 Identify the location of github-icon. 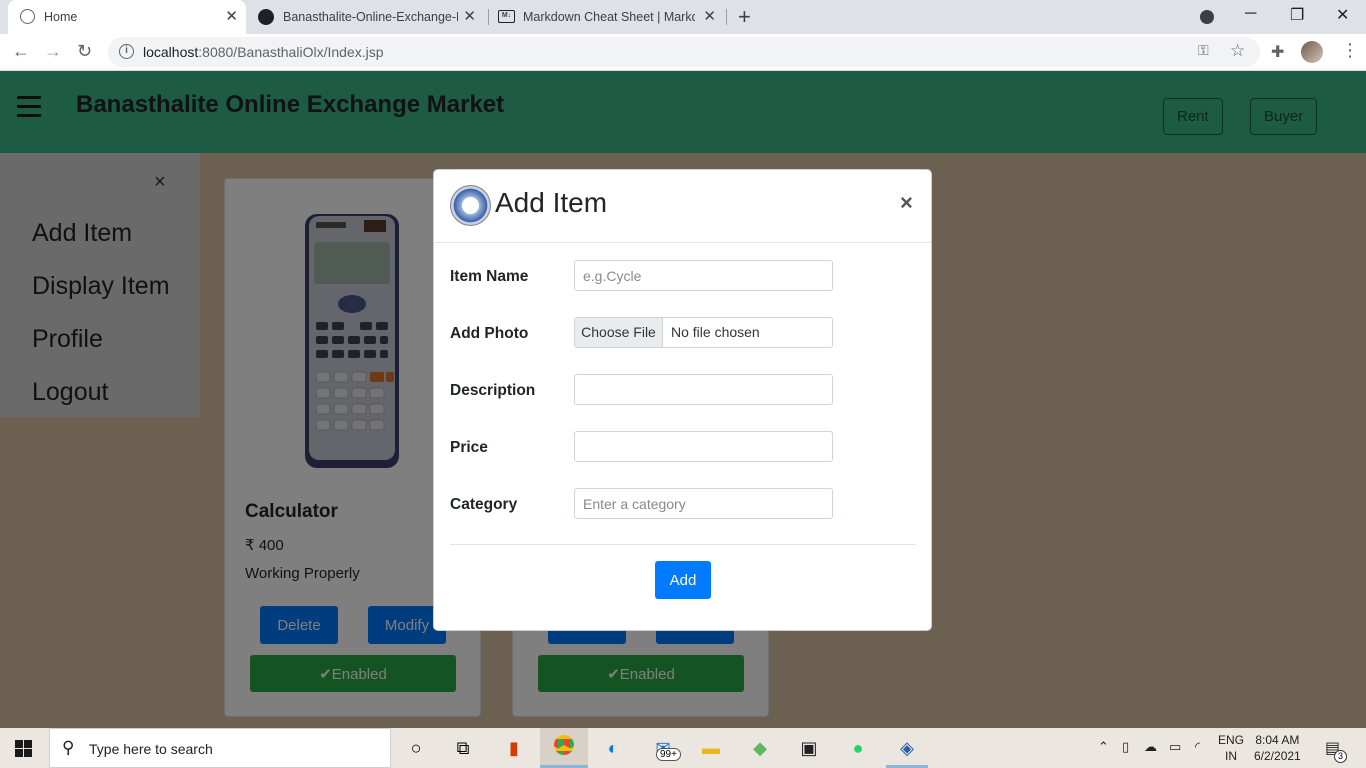
(266, 17).